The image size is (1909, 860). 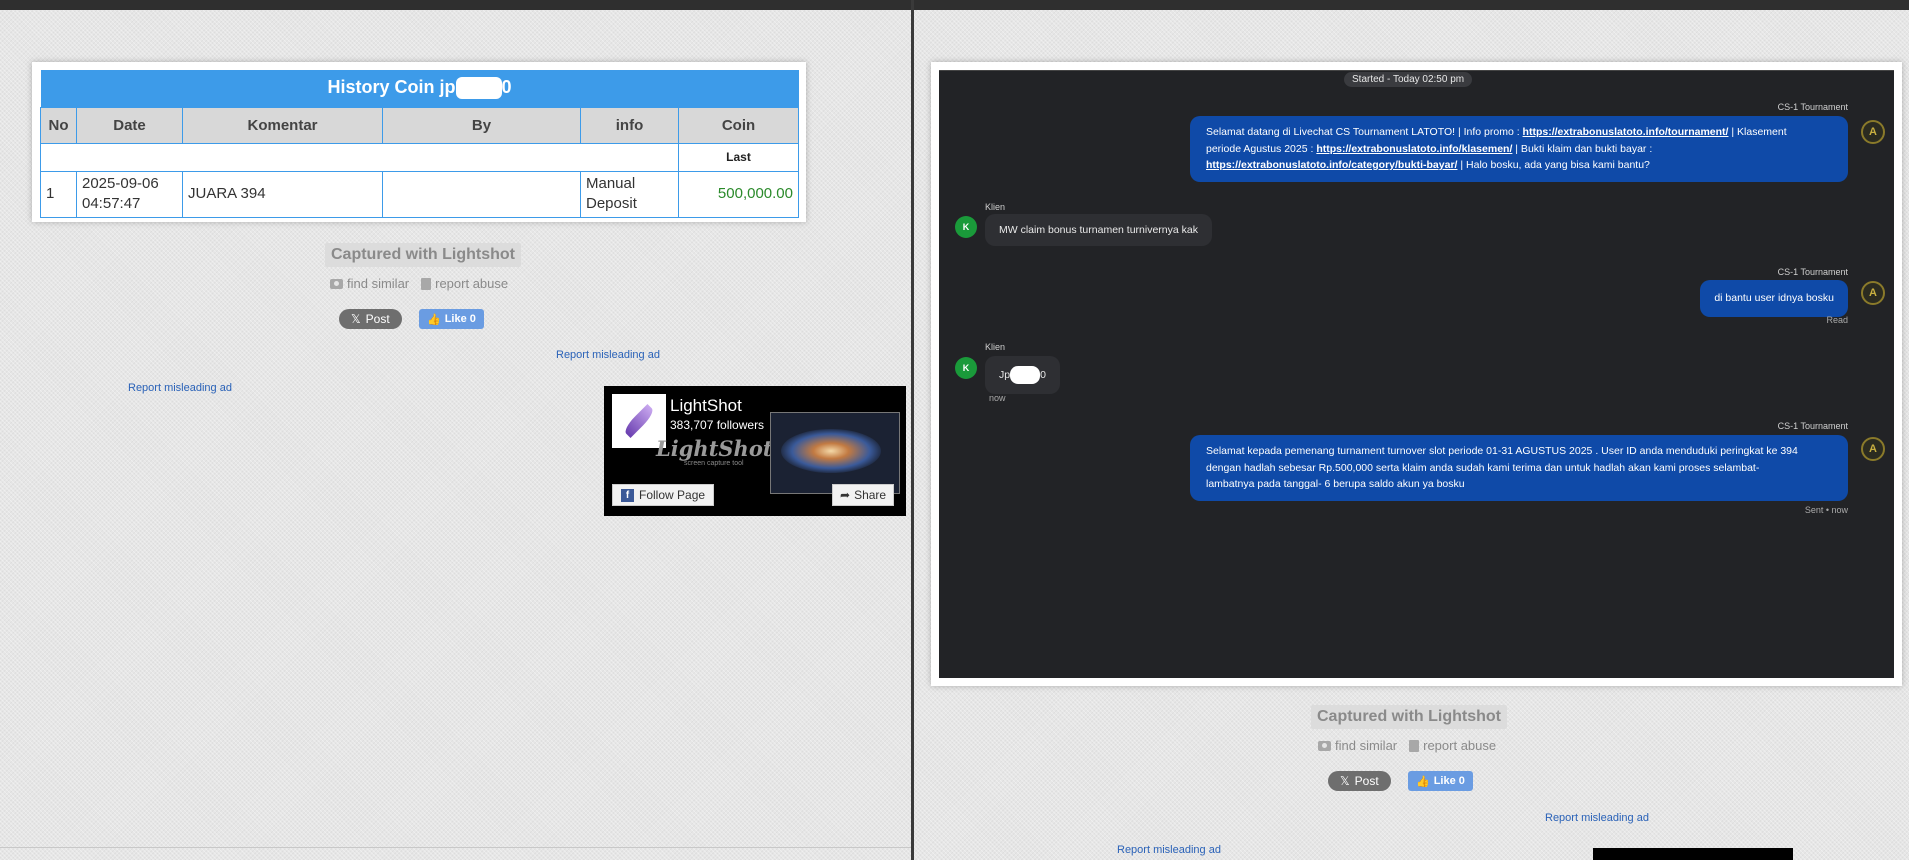 What do you see at coordinates (738, 157) in the screenshot?
I see `last-label: Last` at bounding box center [738, 157].